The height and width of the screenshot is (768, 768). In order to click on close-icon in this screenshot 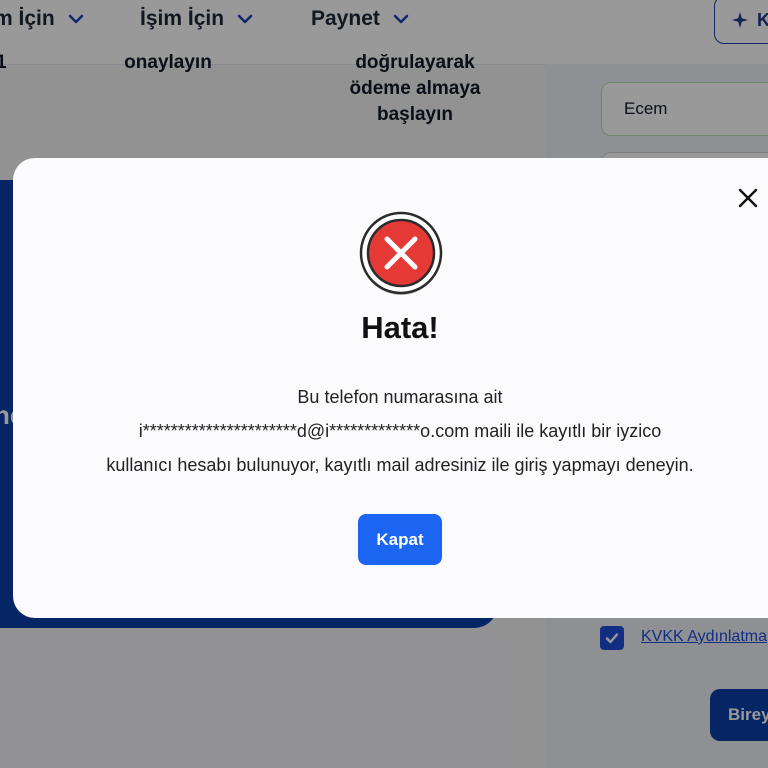, I will do `click(748, 198)`.